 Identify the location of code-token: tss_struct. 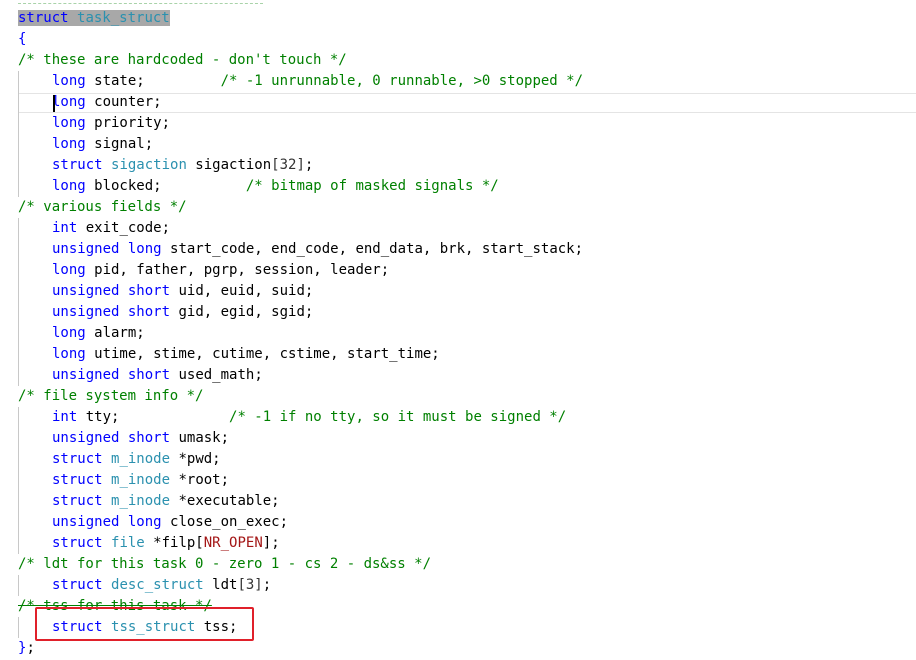
(153, 627).